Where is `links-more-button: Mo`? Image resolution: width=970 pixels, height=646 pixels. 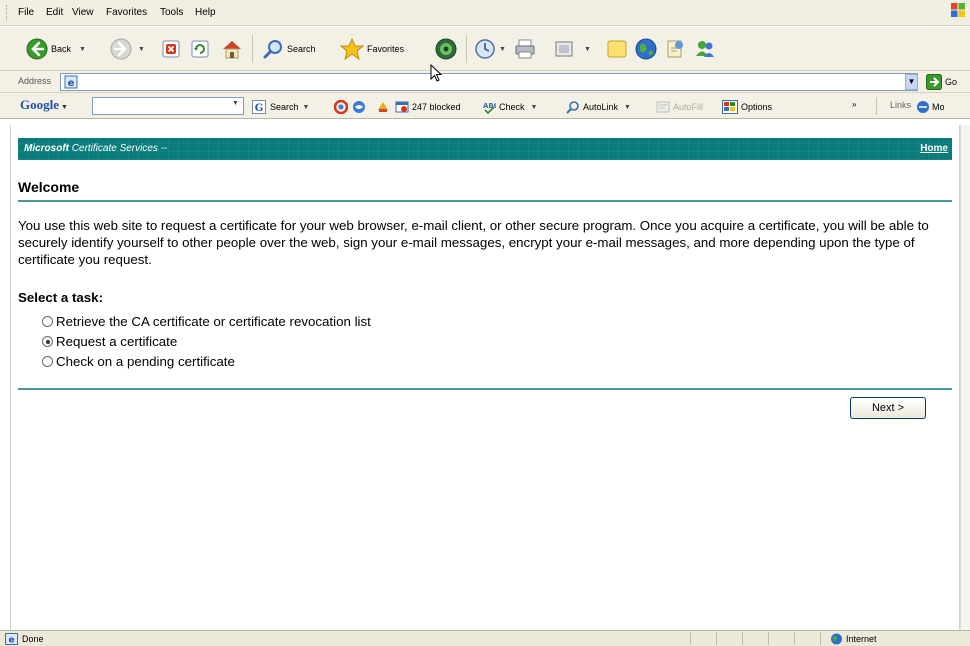 links-more-button: Mo is located at coordinates (930, 107).